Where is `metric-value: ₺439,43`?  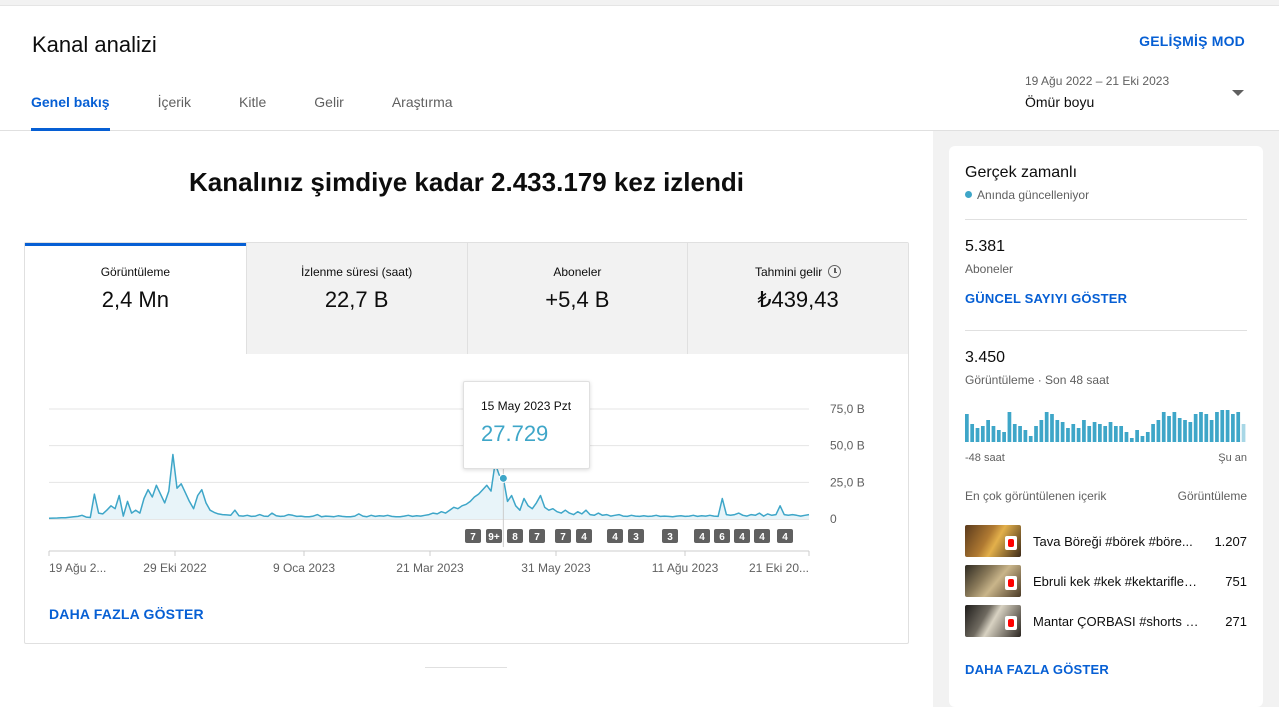
metric-value: ₺439,43 is located at coordinates (798, 299).